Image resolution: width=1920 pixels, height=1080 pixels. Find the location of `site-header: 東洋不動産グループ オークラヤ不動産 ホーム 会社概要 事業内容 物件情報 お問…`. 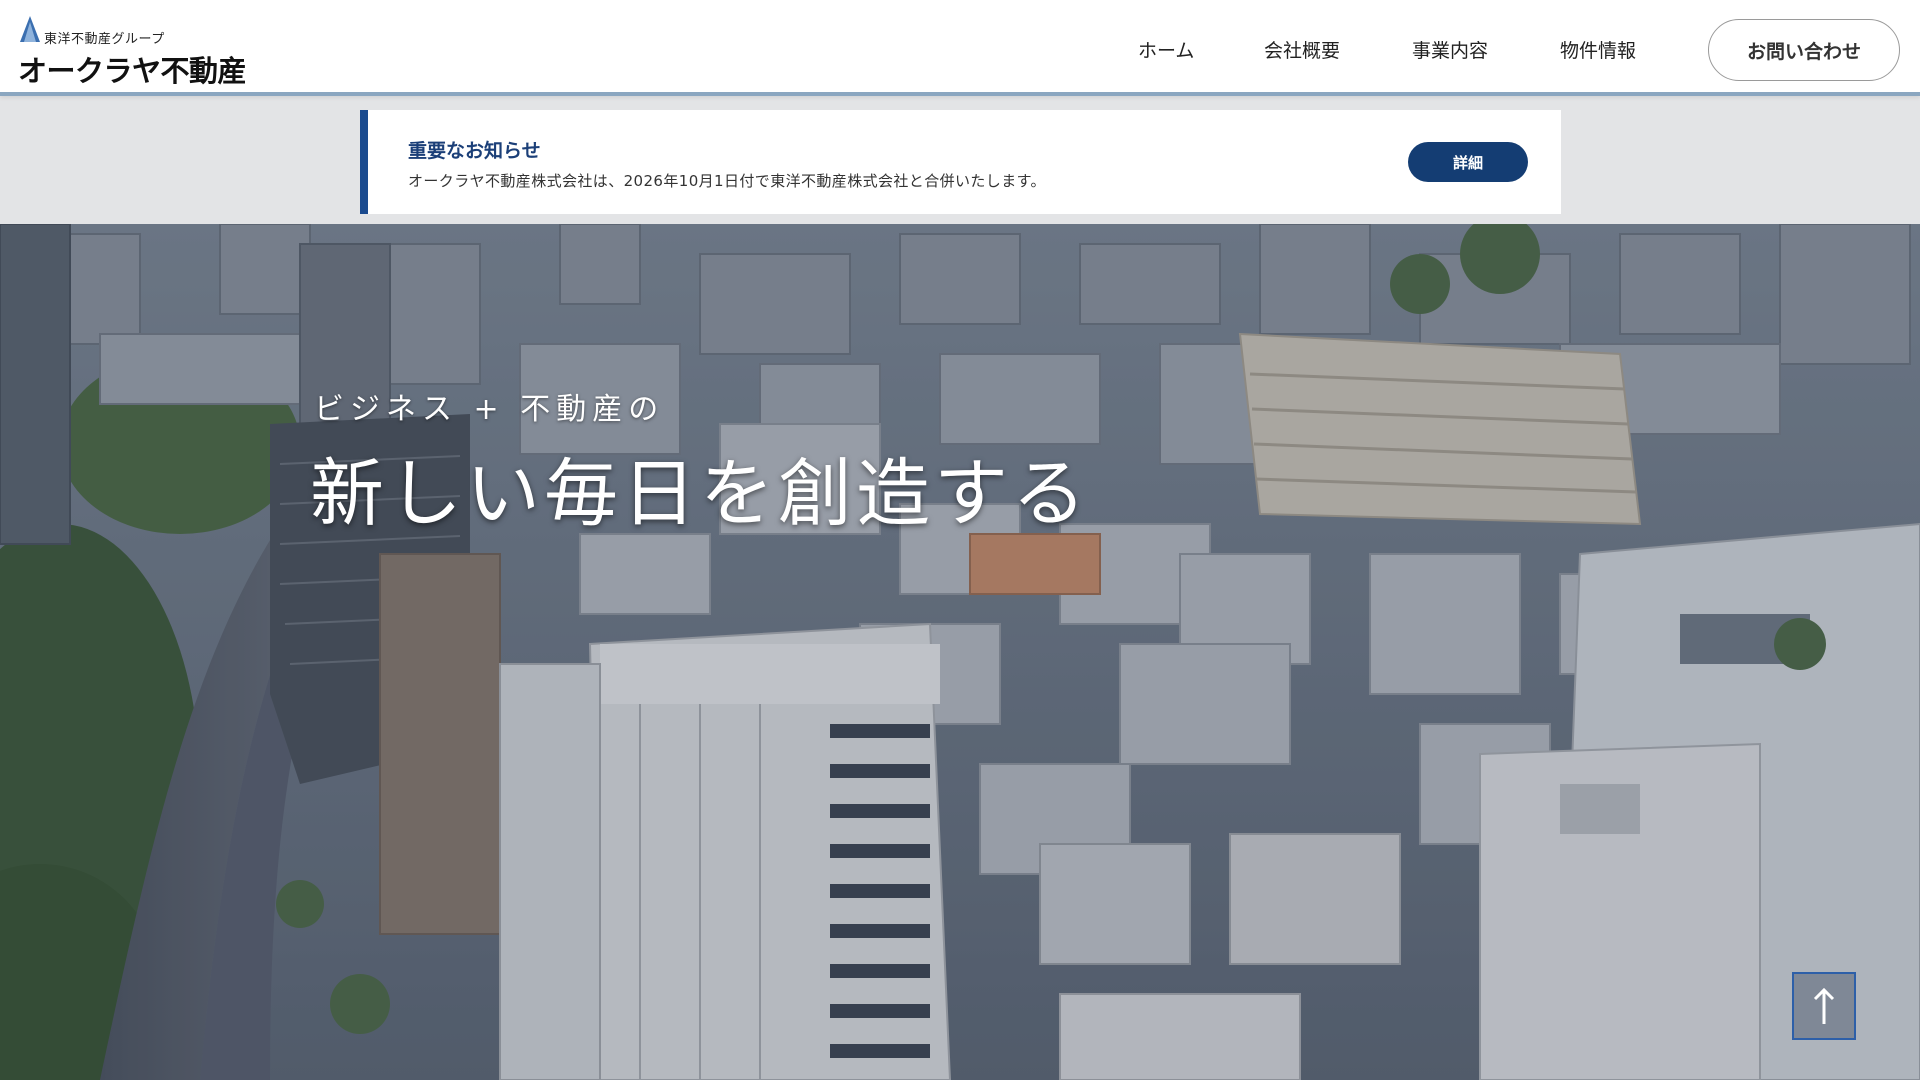

site-header: 東洋不動産グループ オークラヤ不動産 ホーム 会社概要 事業内容 物件情報 お問… is located at coordinates (960, 48).